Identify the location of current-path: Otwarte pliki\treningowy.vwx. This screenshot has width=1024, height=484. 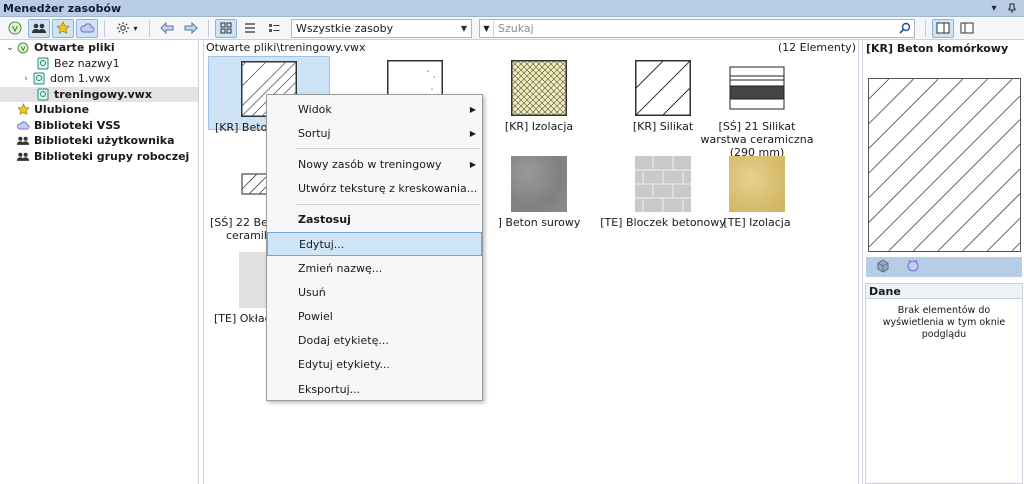
(286, 47).